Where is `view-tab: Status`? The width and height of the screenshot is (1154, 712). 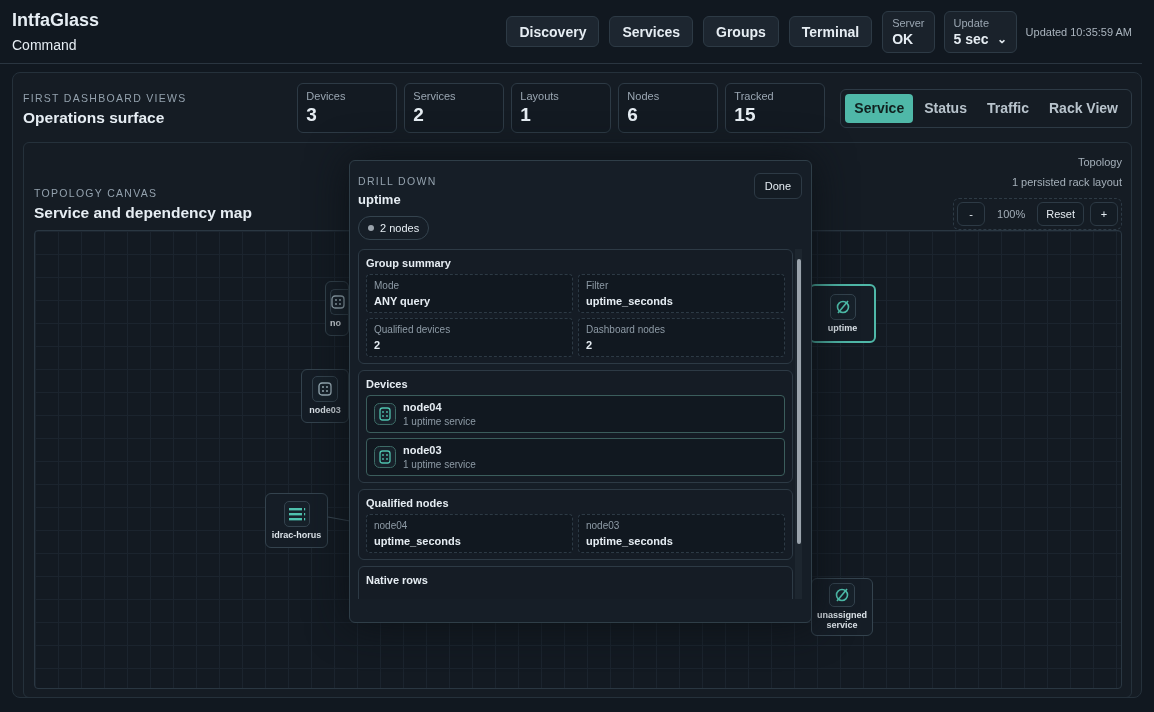
view-tab: Status is located at coordinates (945, 108).